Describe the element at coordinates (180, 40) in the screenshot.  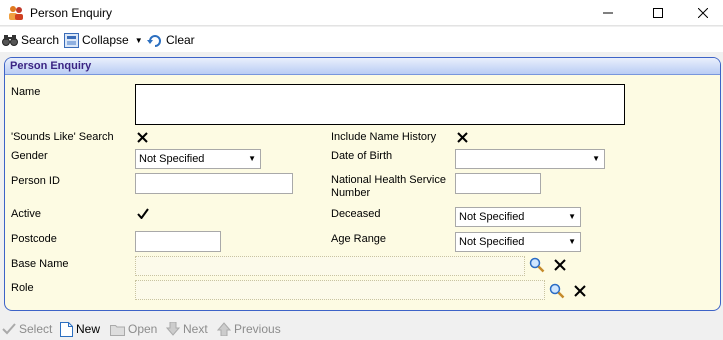
I see `clear-label: Clear` at that location.